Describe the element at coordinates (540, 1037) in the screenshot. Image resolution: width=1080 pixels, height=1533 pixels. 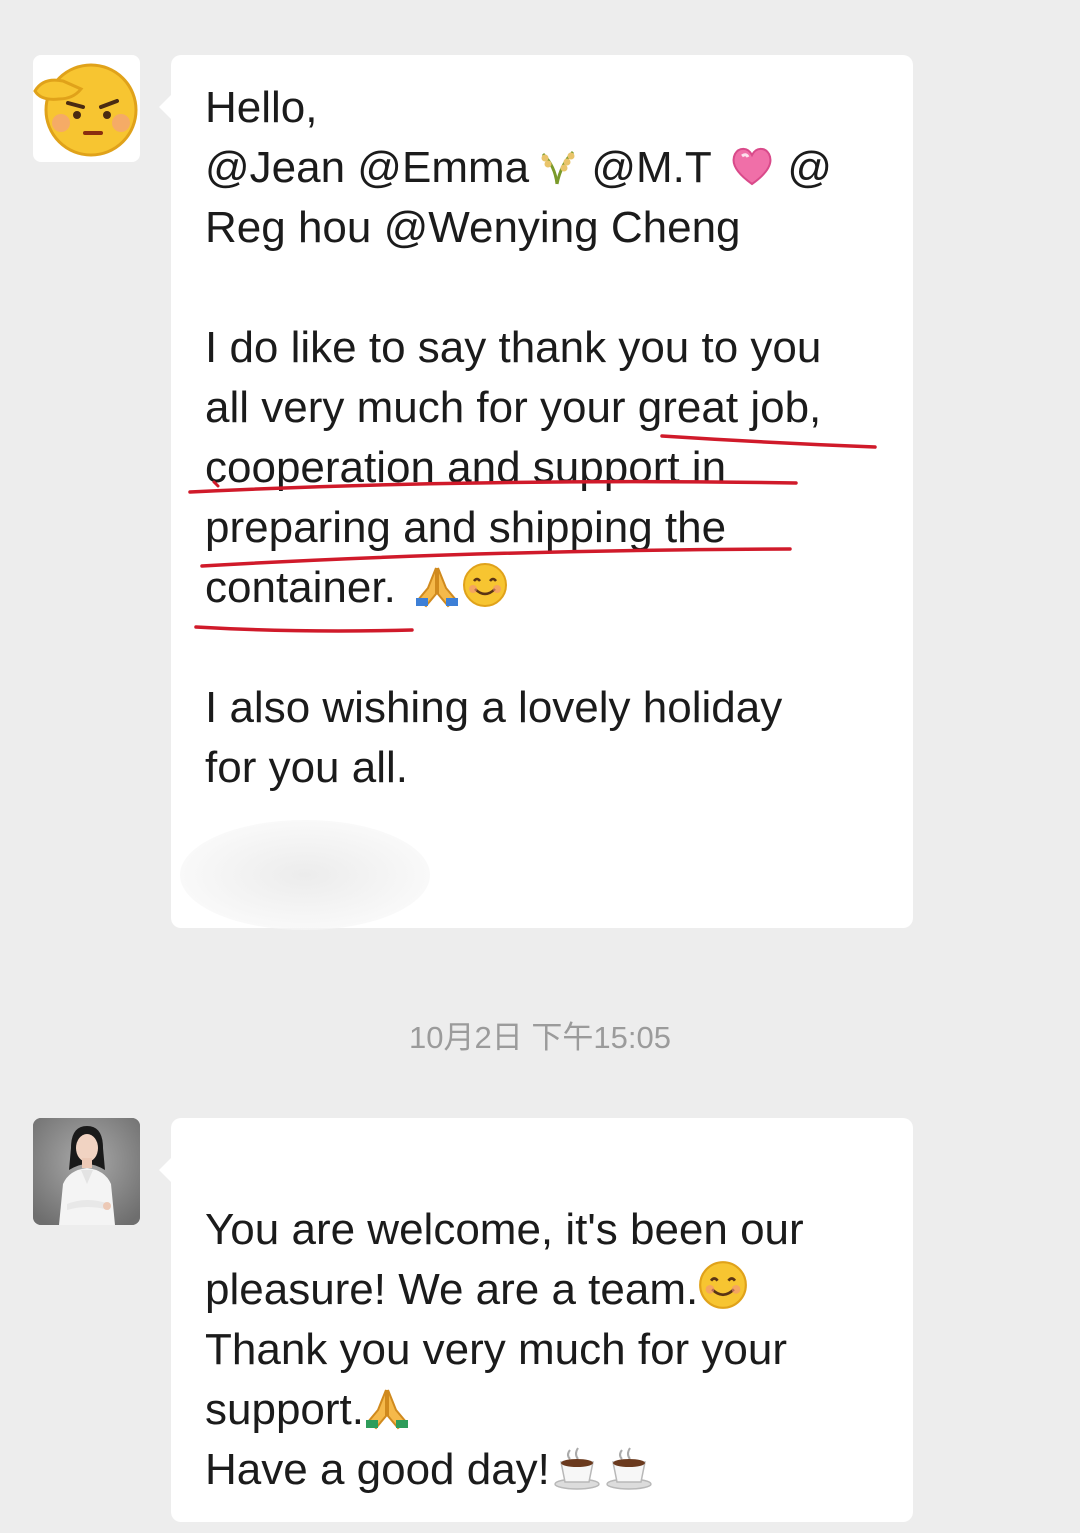
I see `message-timestamp: 10月2日 下午15:05` at that location.